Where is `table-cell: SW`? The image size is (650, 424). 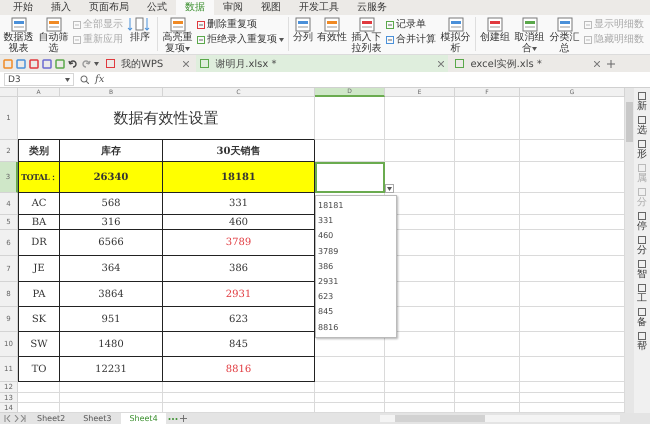
table-cell: SW is located at coordinates (39, 344).